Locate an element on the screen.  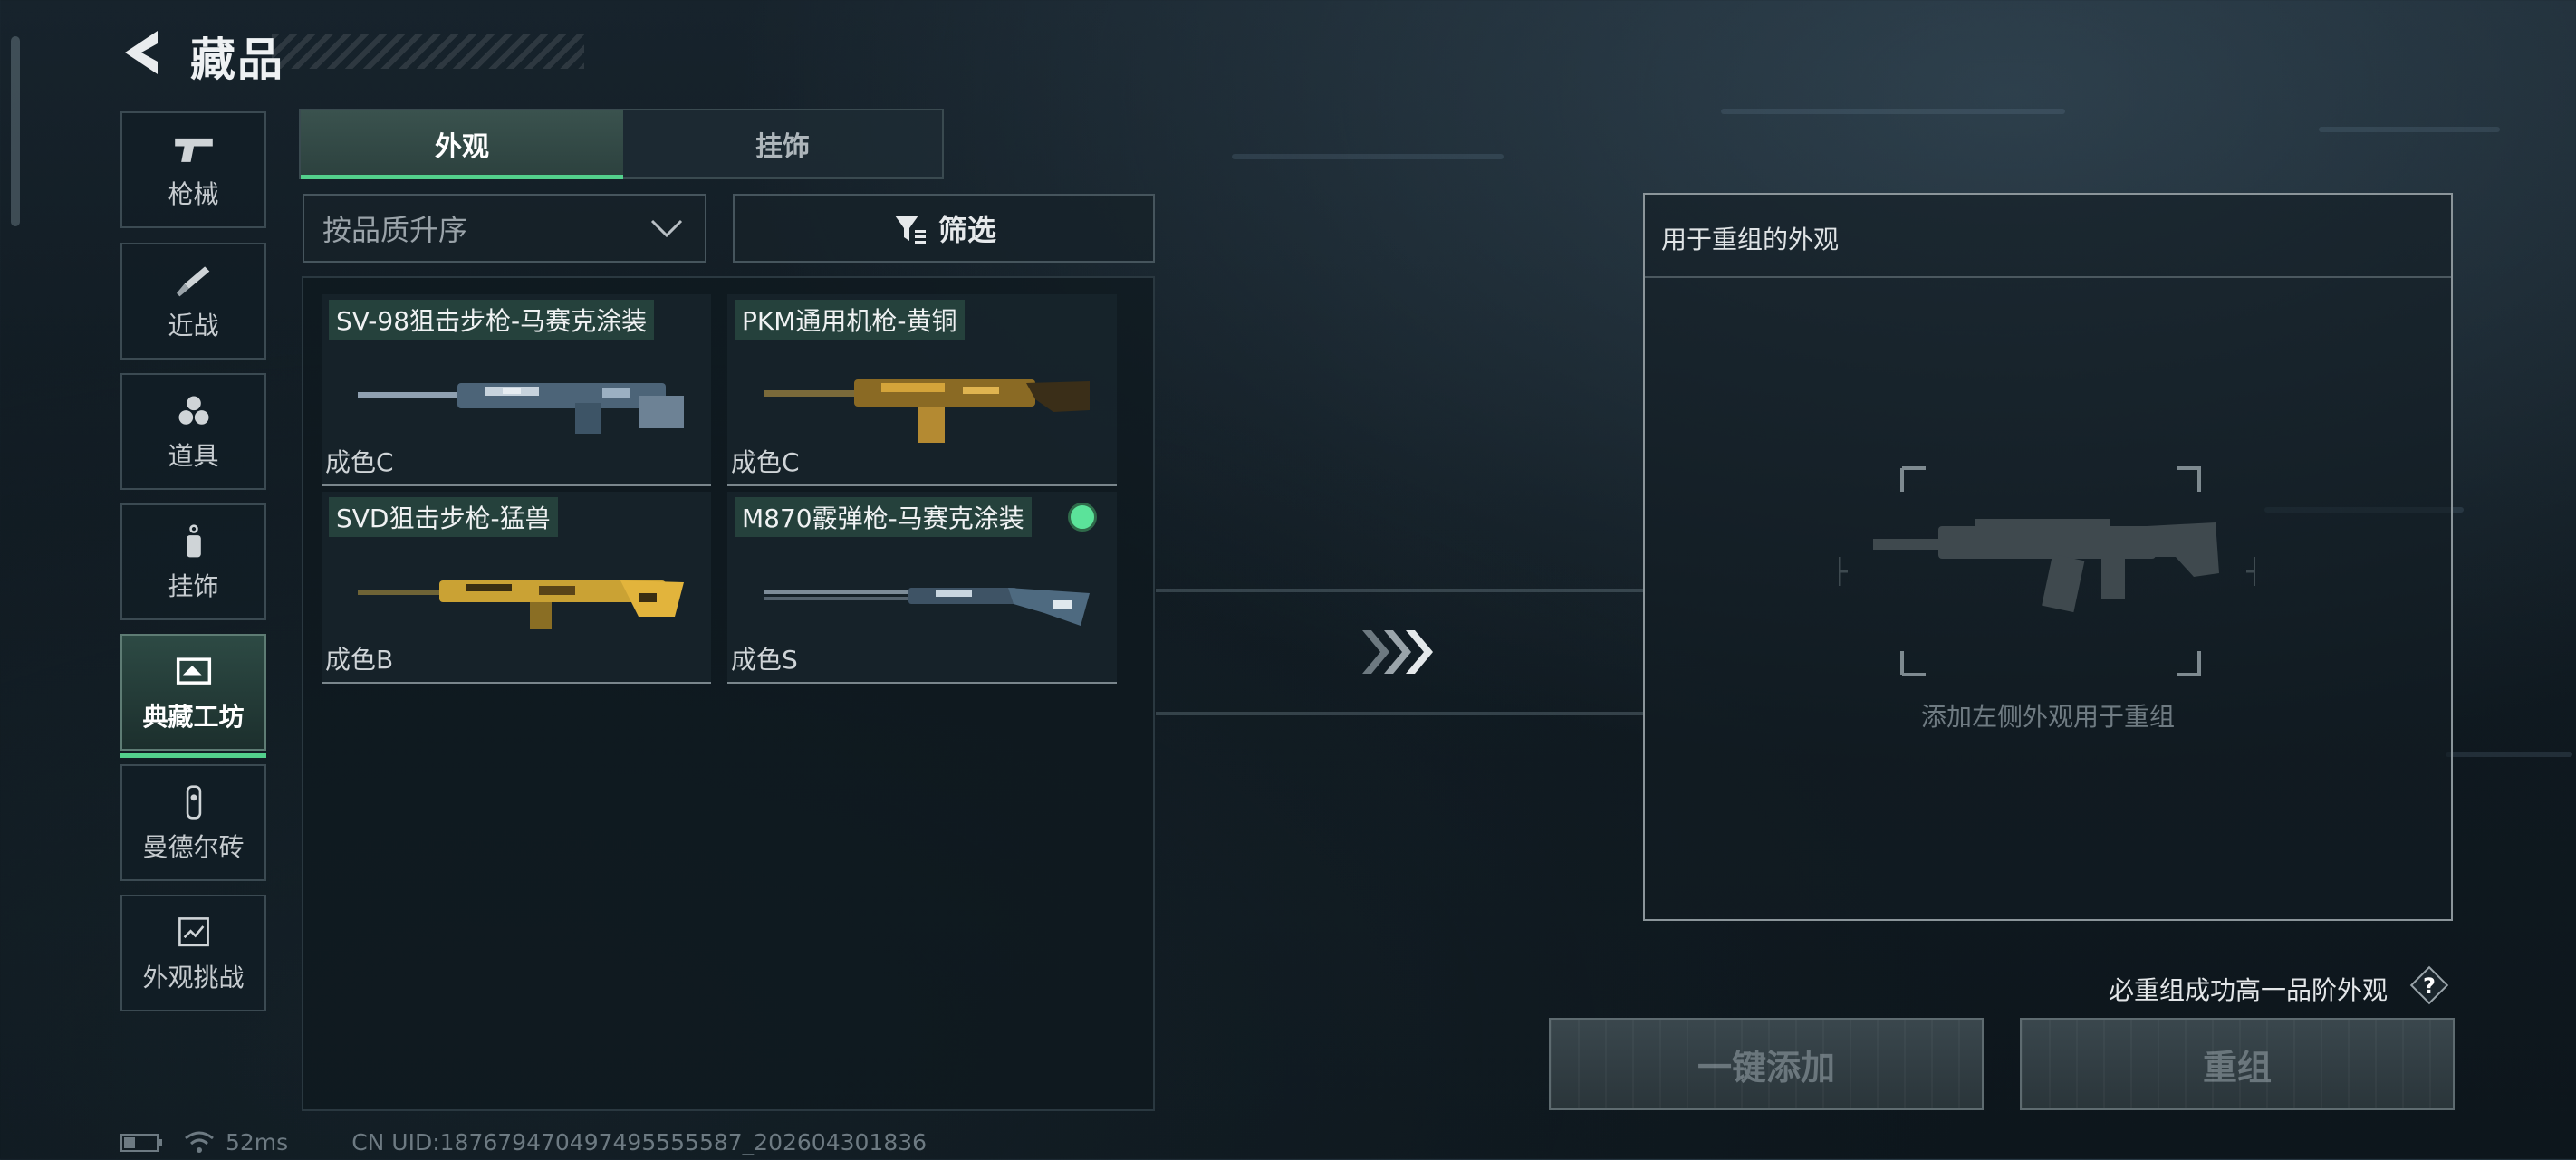
sidebar-item-label: 曼德尔砖 is located at coordinates (193, 846).